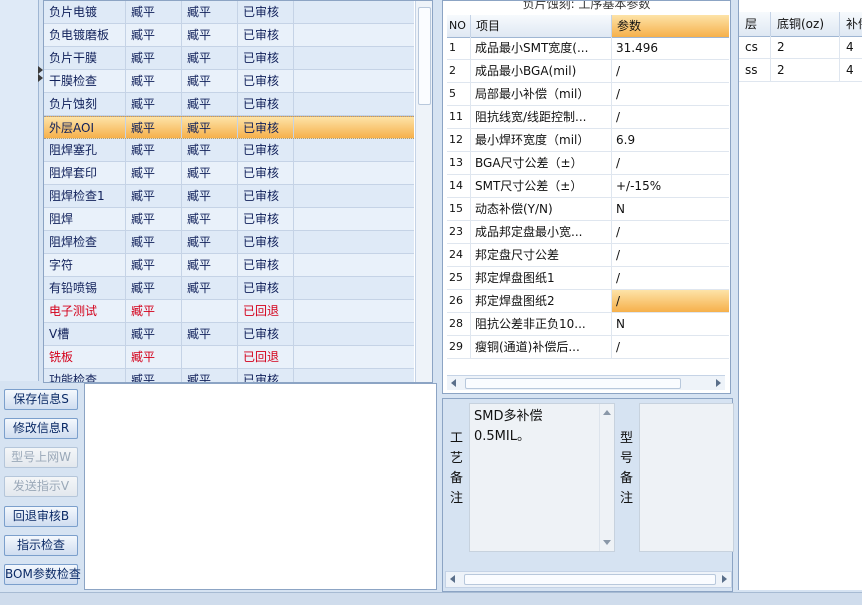 The height and width of the screenshot is (605, 862). I want to click on param-row: 26 邦定焊盘图纸2/, so click(588, 301).